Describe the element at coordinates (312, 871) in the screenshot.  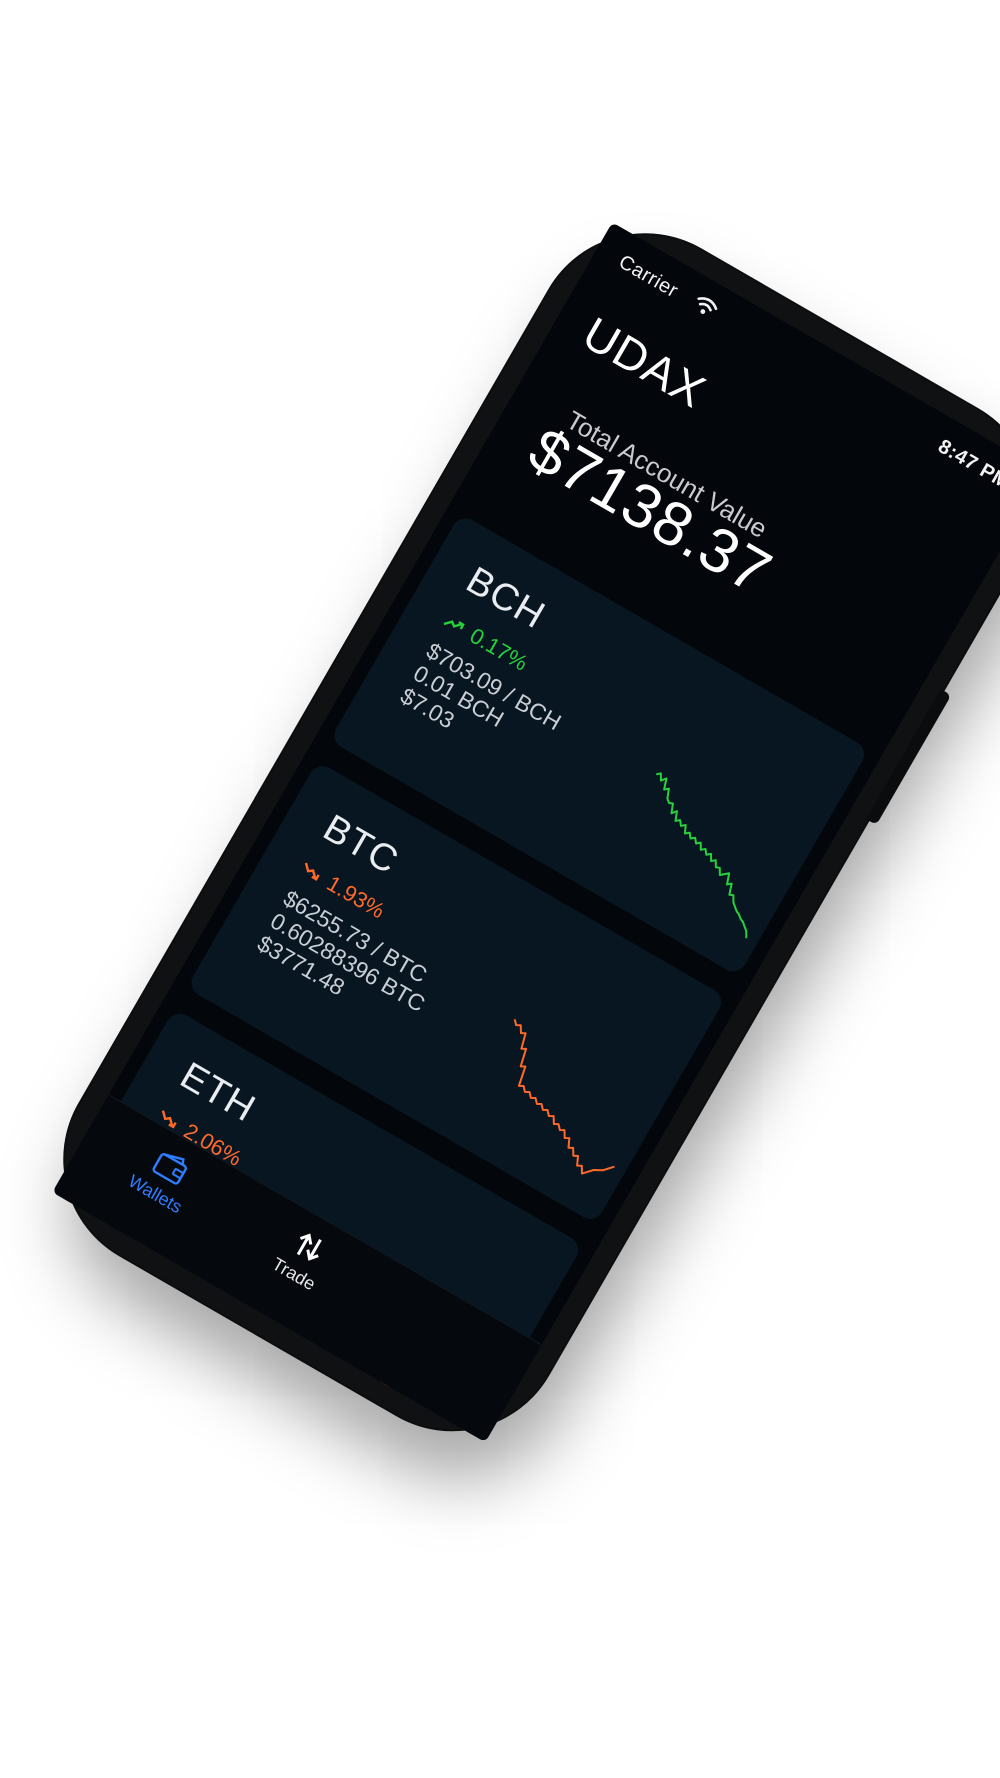
I see `trend-down-icon` at that location.